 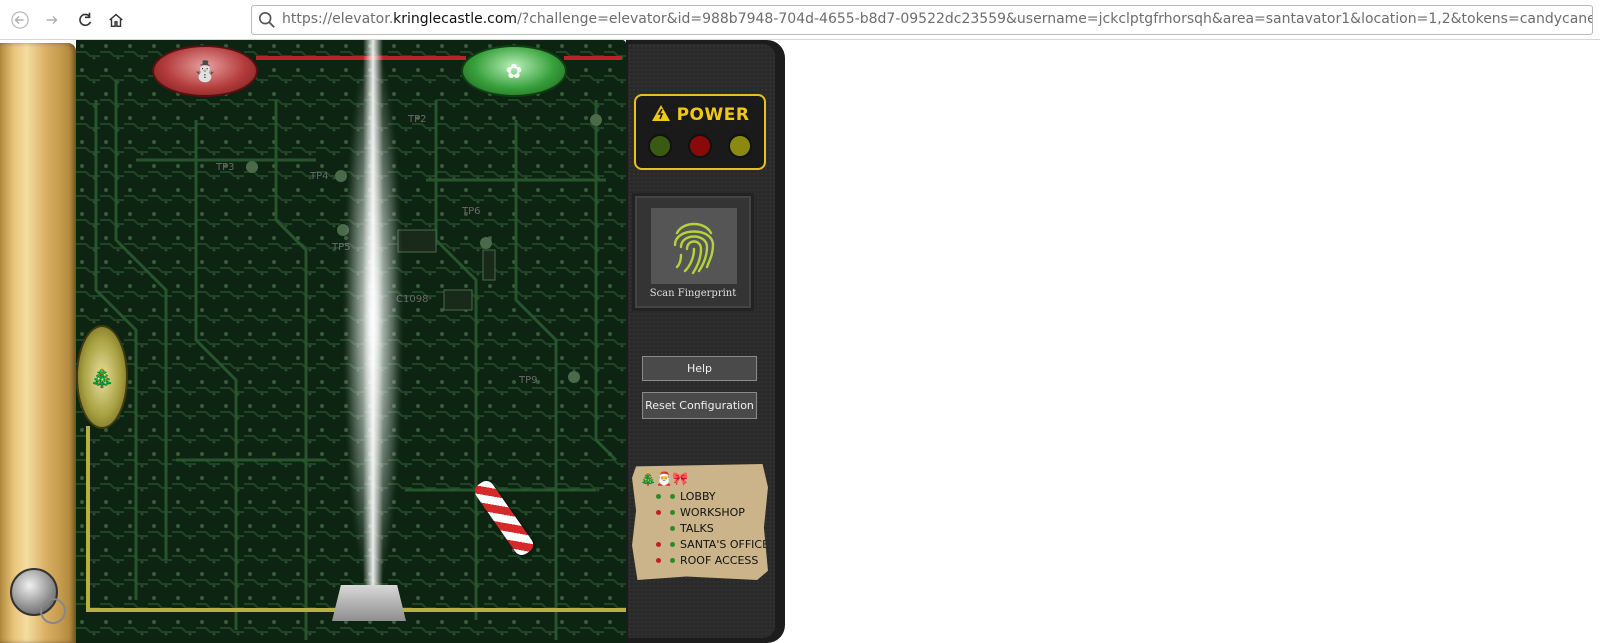 What do you see at coordinates (38, 343) in the screenshot?
I see `elevator-door` at bounding box center [38, 343].